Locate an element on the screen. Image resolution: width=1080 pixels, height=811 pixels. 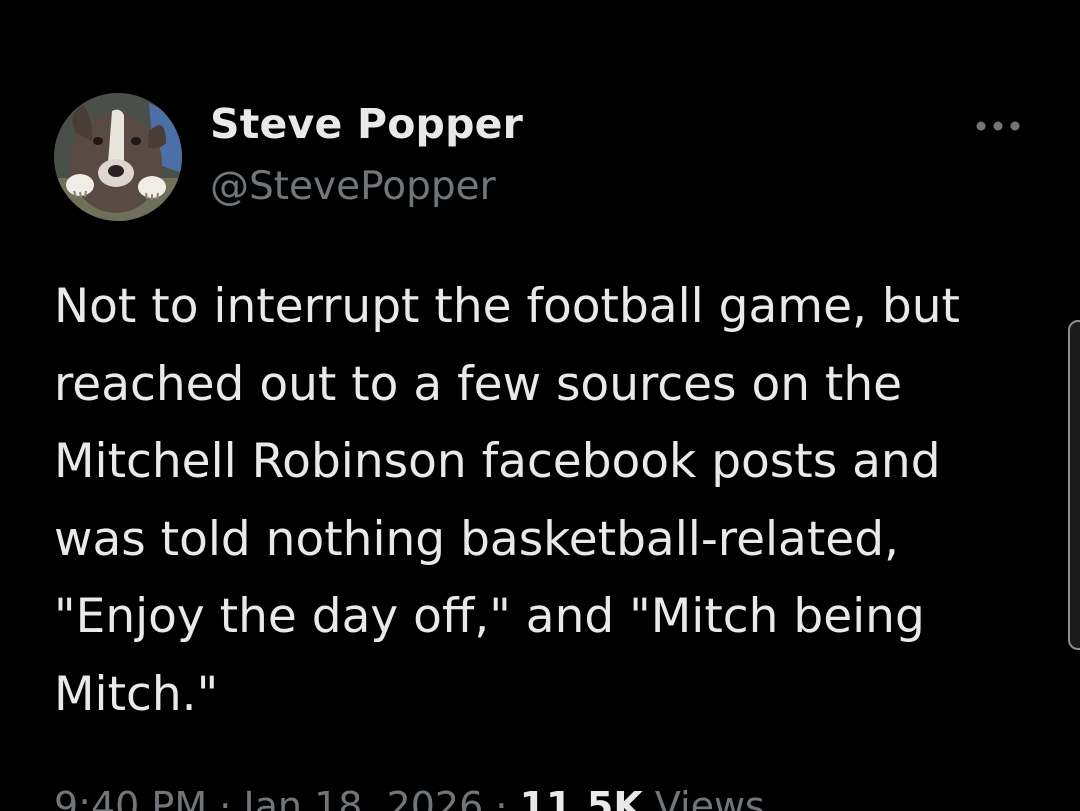
tweet-meta: 9:40 PM · Jan 18, 2026 · 11.5K Views is located at coordinates (409, 797).